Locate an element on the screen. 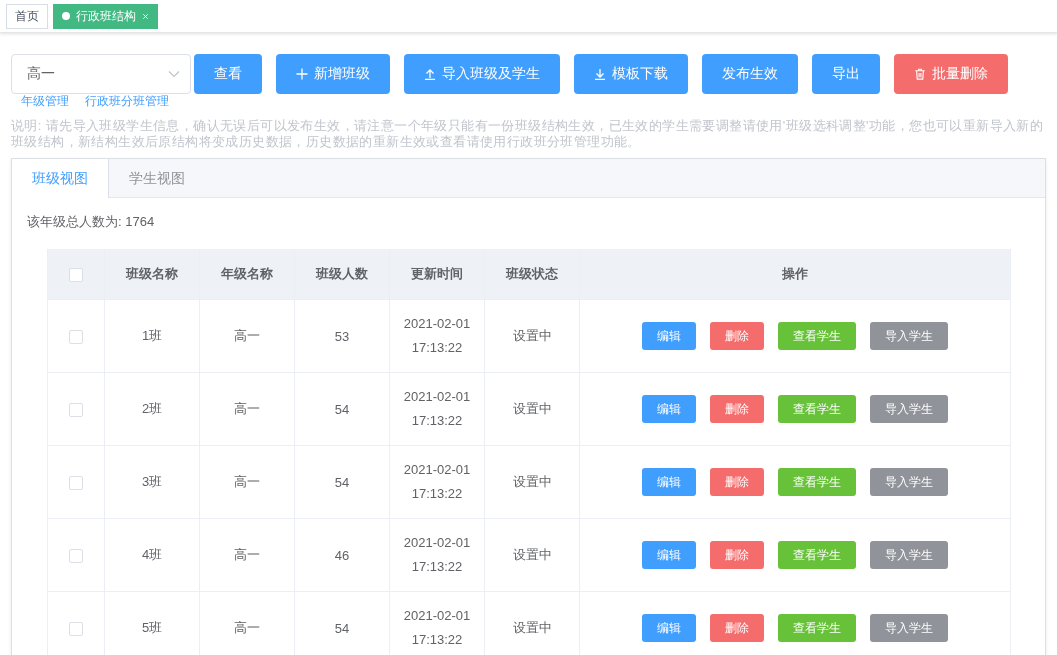  table-cell: 1班 is located at coordinates (152, 335).